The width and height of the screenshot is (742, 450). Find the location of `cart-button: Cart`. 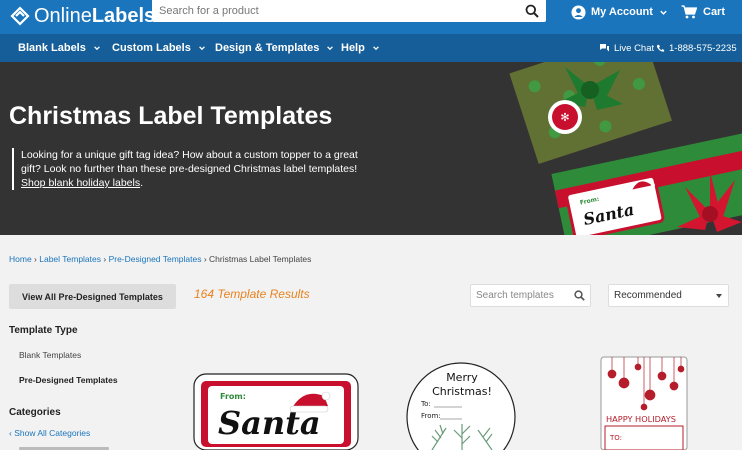

cart-button: Cart is located at coordinates (703, 12).